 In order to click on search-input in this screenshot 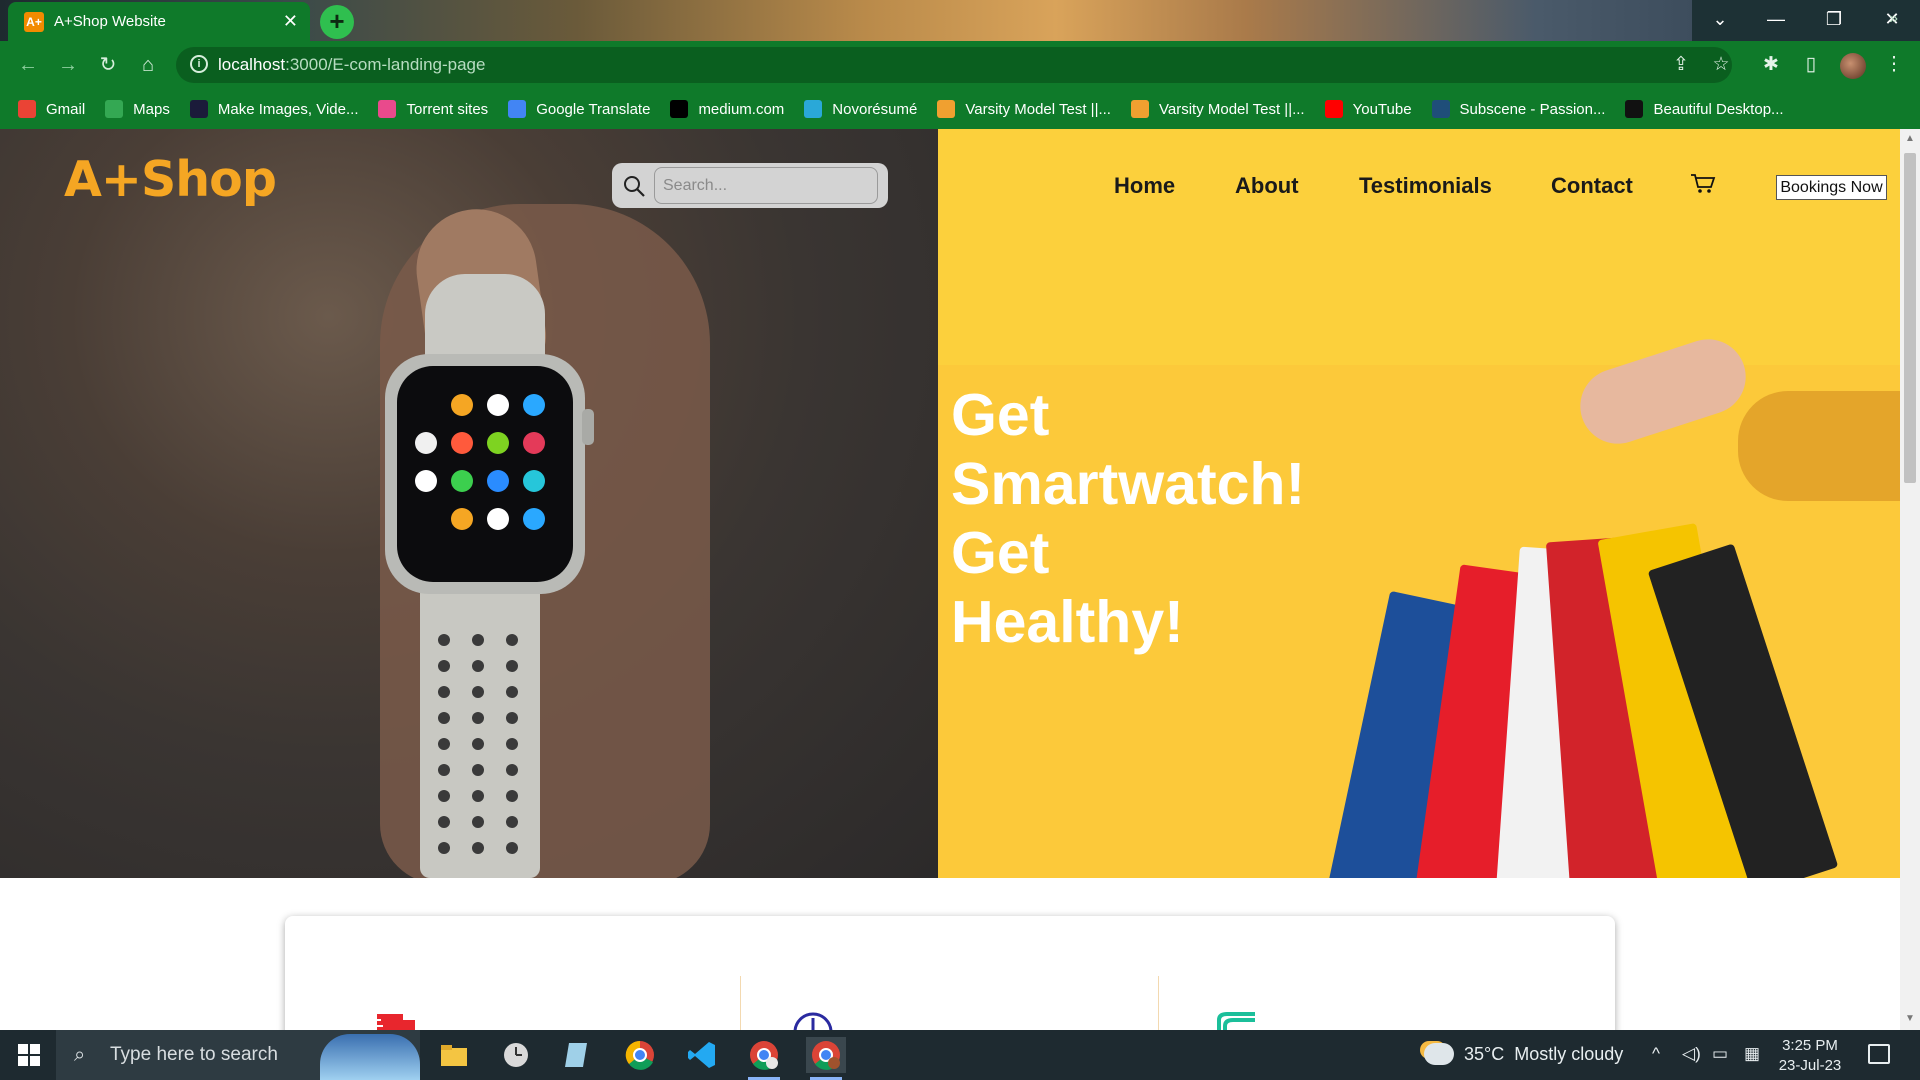, I will do `click(766, 185)`.